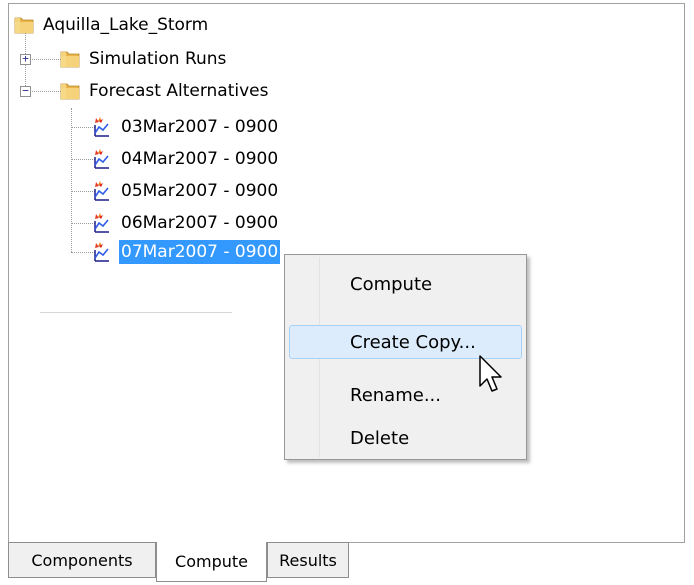 This screenshot has height=585, width=694. What do you see at coordinates (71, 180) in the screenshot?
I see `tree-connector` at bounding box center [71, 180].